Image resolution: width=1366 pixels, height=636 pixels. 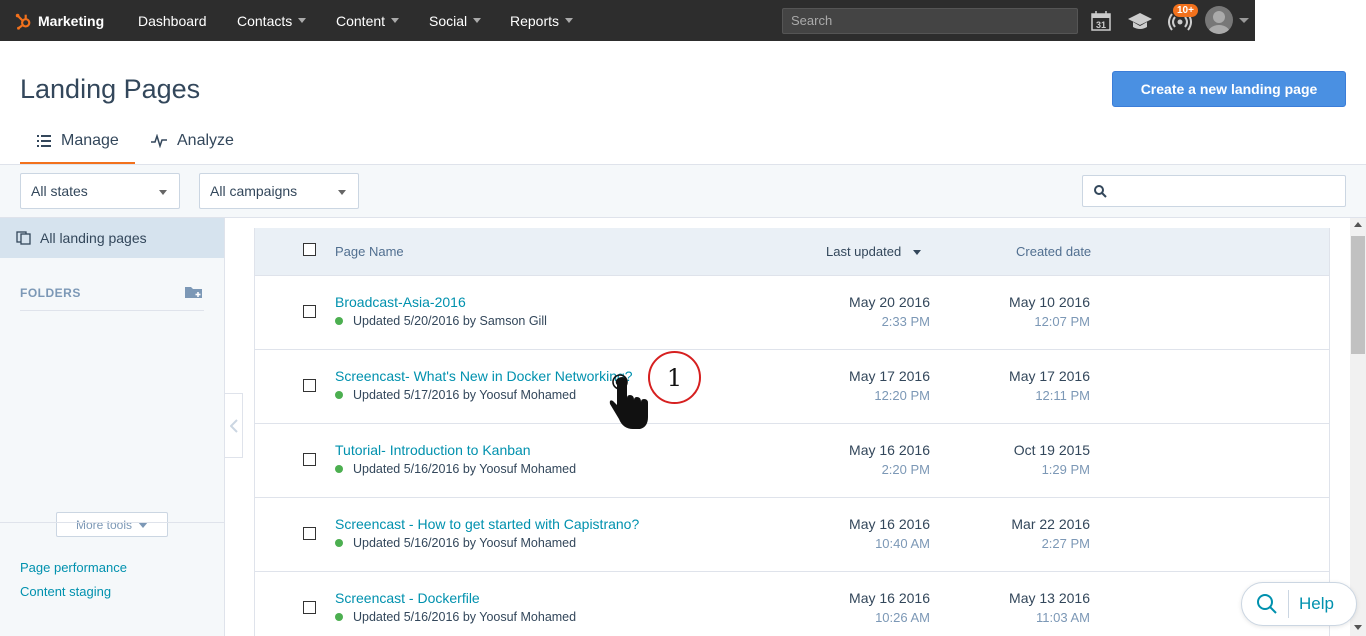 I want to click on help-button: Help, so click(x=1299, y=604).